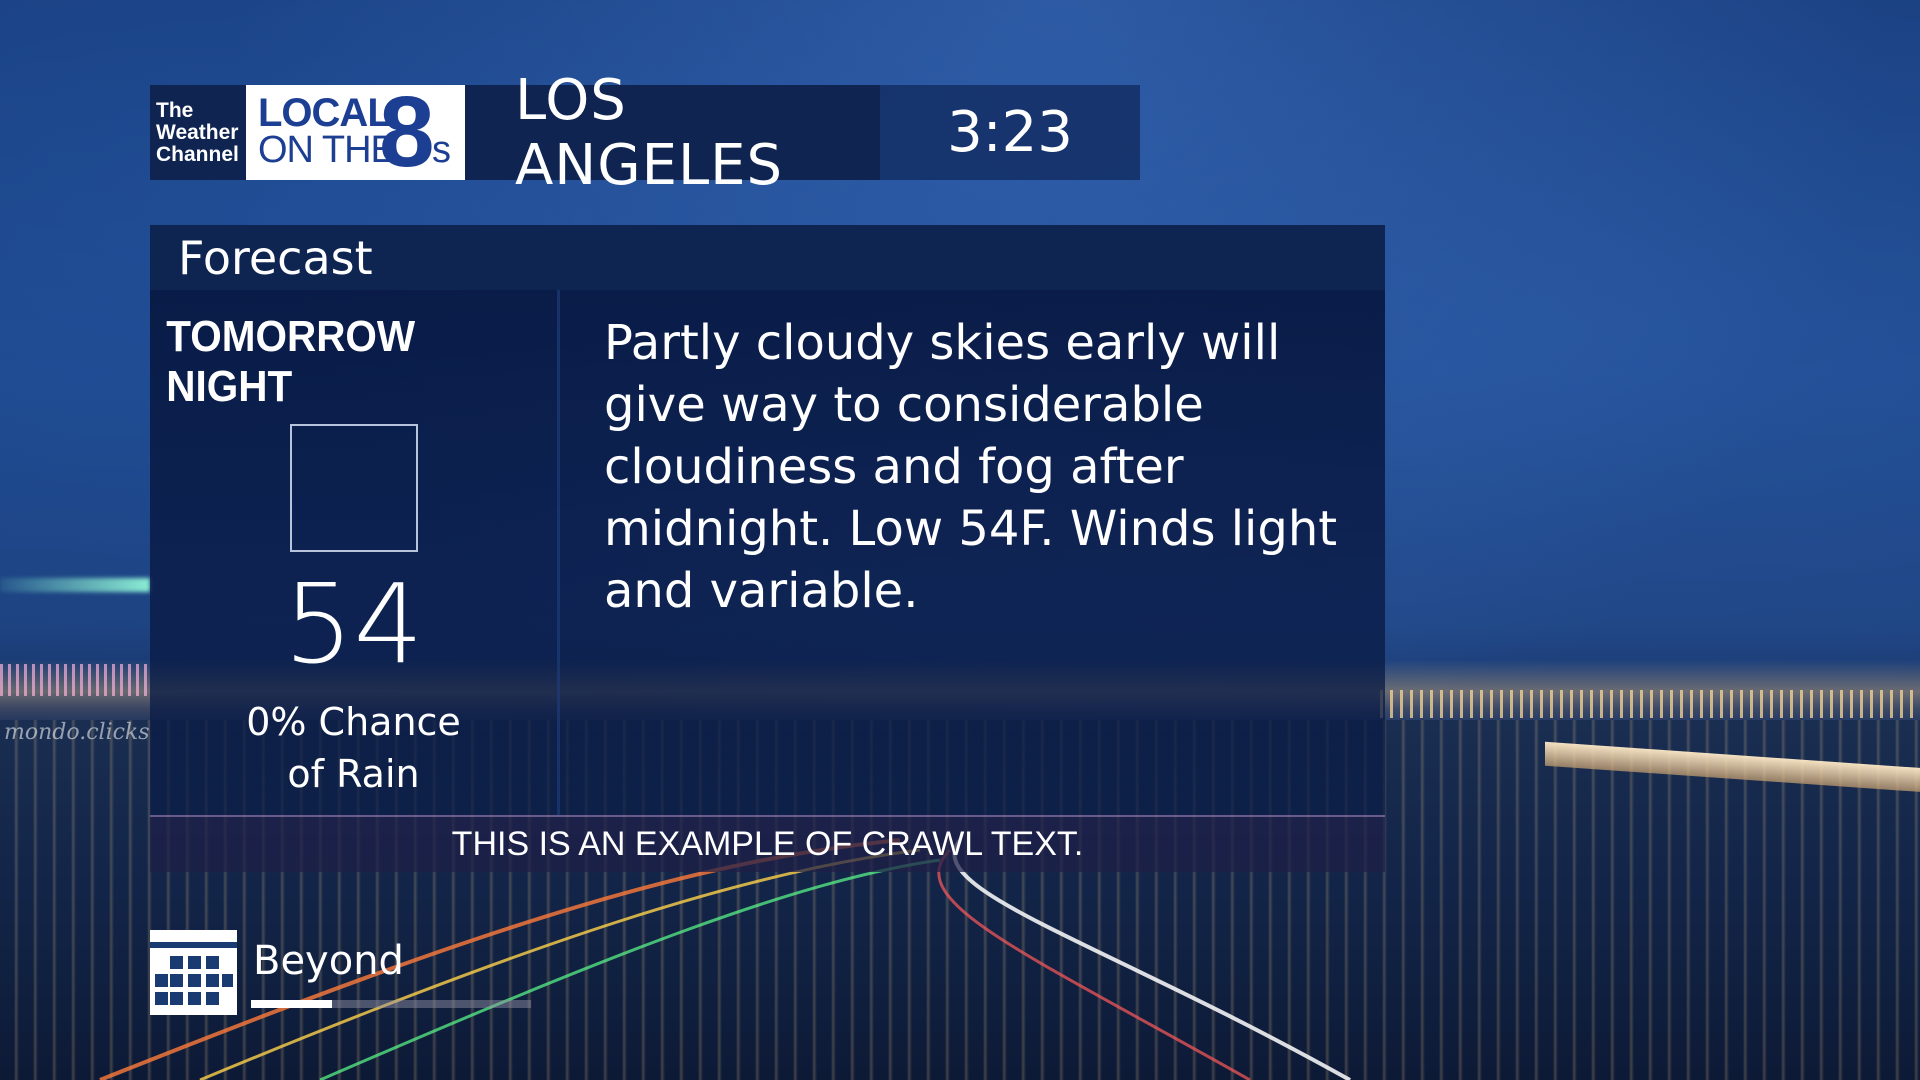 The image size is (1920, 1080). I want to click on lit-bridge, so click(75, 680).